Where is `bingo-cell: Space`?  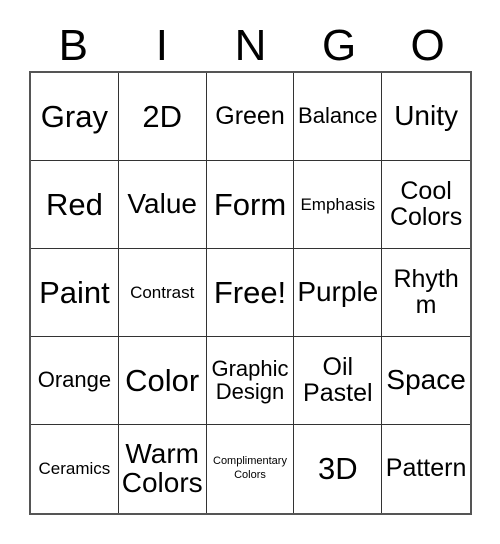
bingo-cell: Space is located at coordinates (426, 381).